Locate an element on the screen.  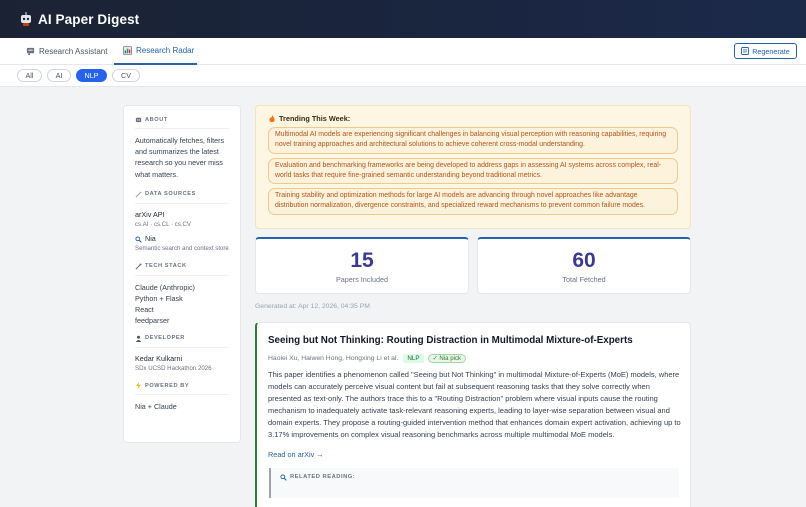
app-title: AI Paper Digest is located at coordinates (89, 19).